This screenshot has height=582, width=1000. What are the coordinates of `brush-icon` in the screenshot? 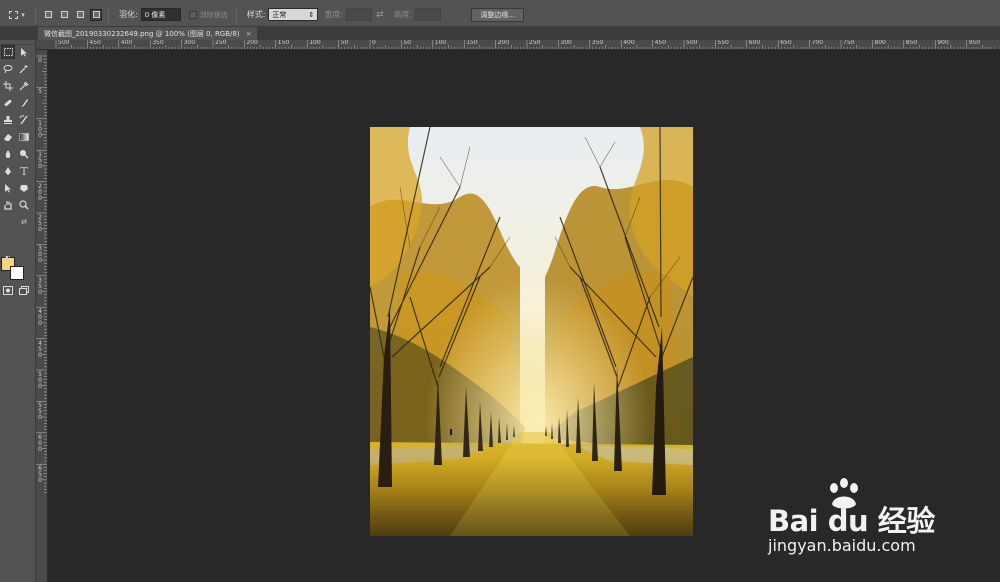 It's located at (24, 103).